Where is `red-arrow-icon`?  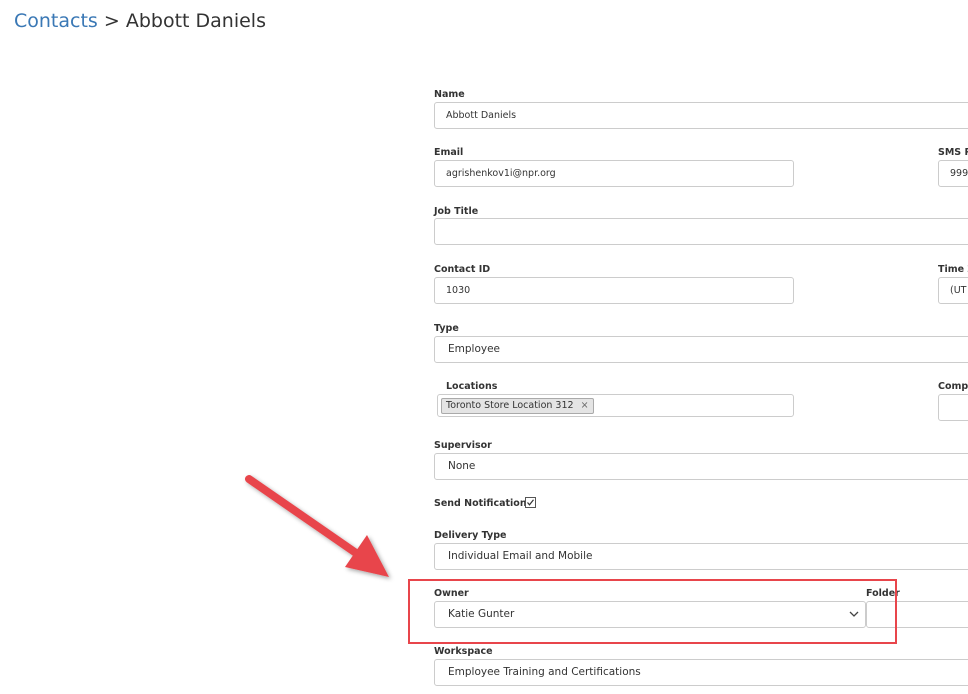 red-arrow-icon is located at coordinates (317, 526).